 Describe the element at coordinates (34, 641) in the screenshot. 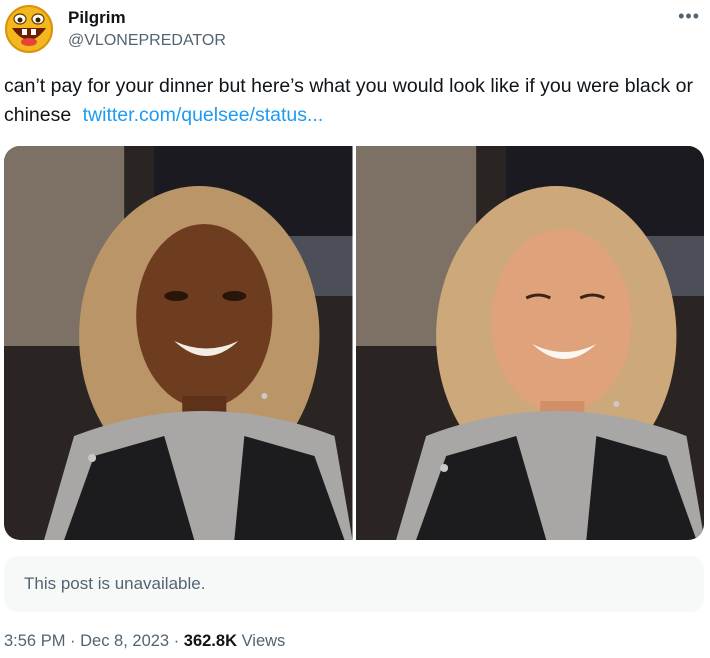

I see `tweet-time: 3:56 PM` at that location.